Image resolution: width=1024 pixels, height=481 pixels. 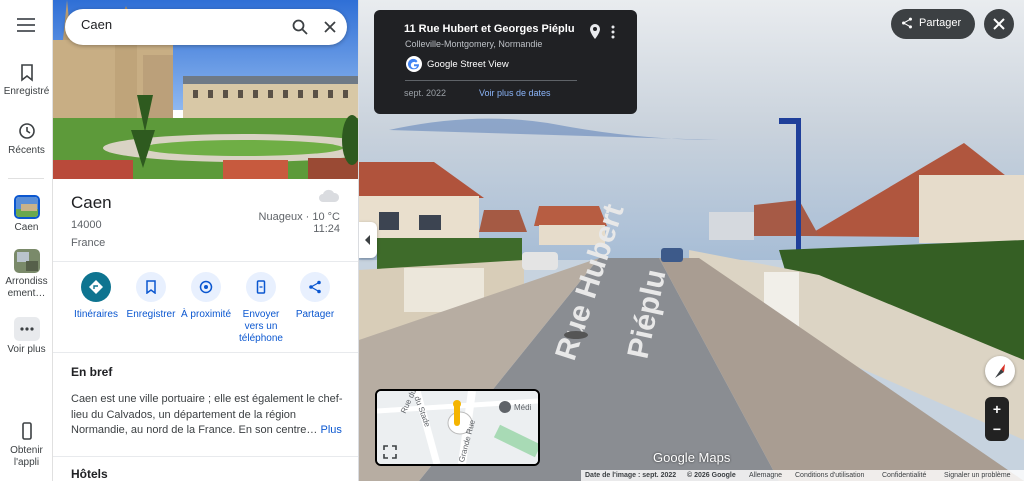 I want to click on zoom-controls: + −, so click(x=997, y=419).